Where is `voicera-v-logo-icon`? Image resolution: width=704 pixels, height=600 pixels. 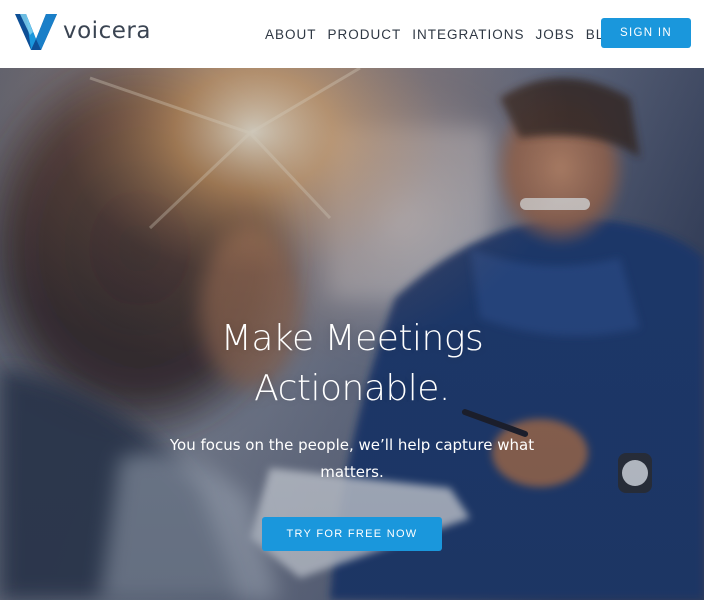 voicera-v-logo-icon is located at coordinates (36, 32).